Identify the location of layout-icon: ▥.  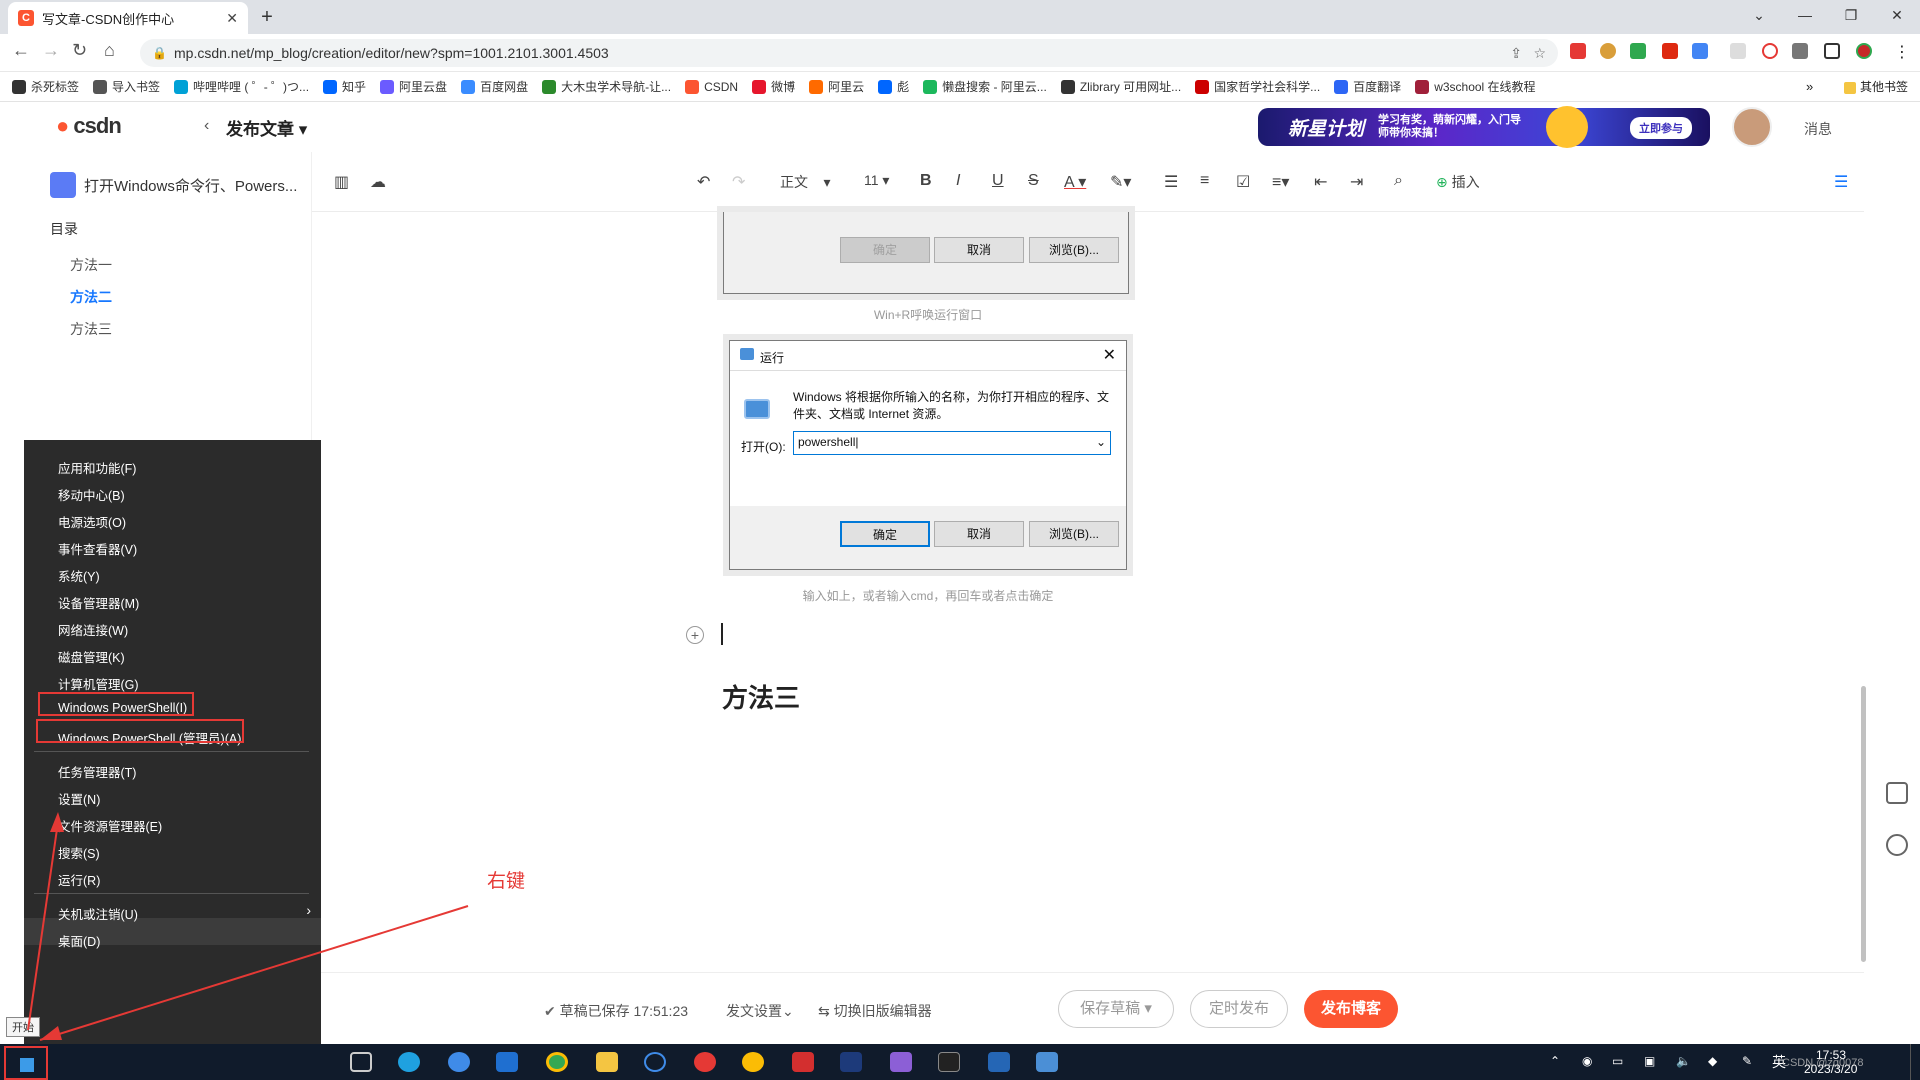
(341, 182).